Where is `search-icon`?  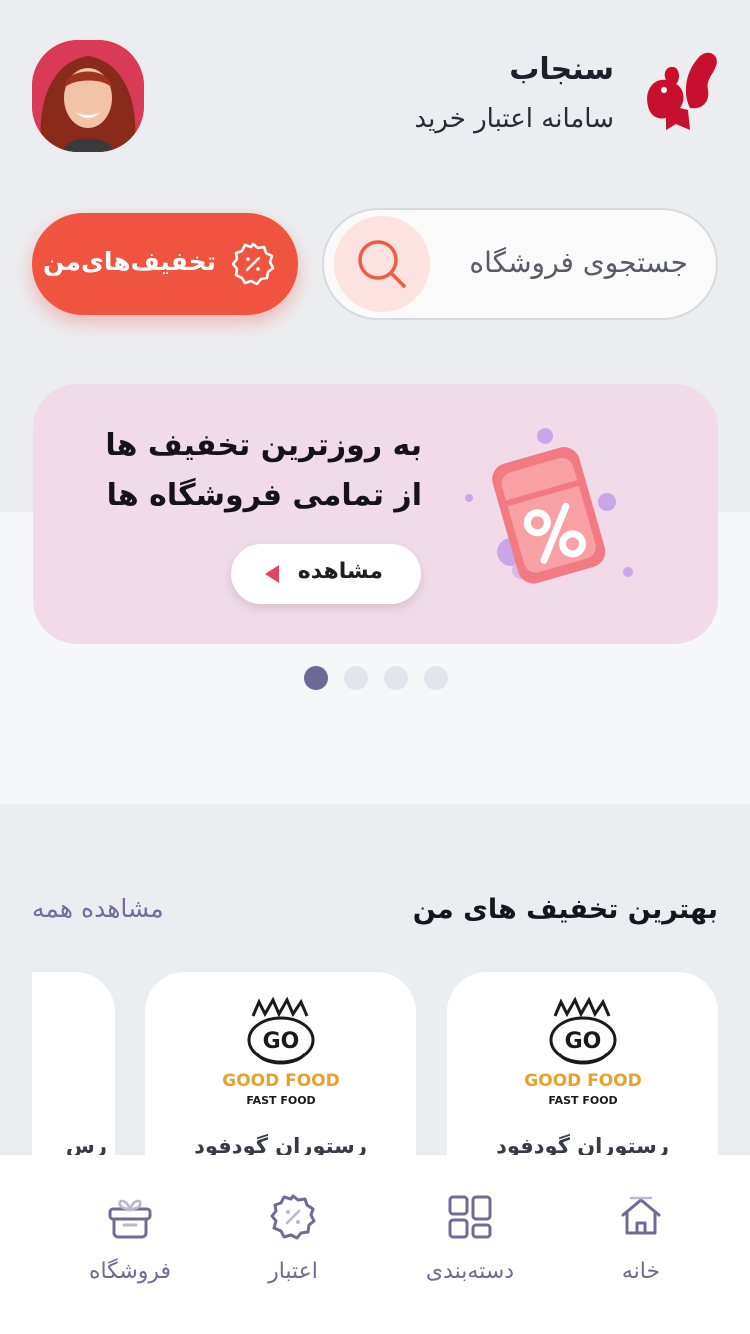 search-icon is located at coordinates (382, 264).